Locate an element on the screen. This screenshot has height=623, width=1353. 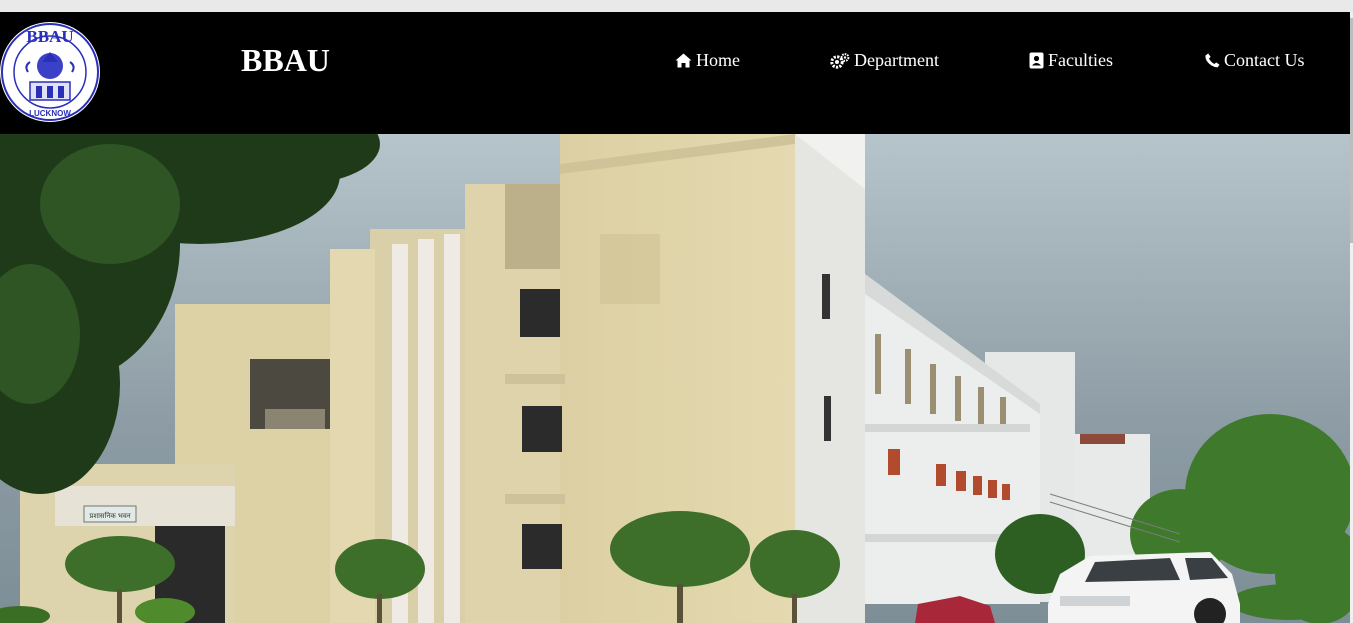
nav-contact-us-label: Contact Us is located at coordinates (1264, 60).